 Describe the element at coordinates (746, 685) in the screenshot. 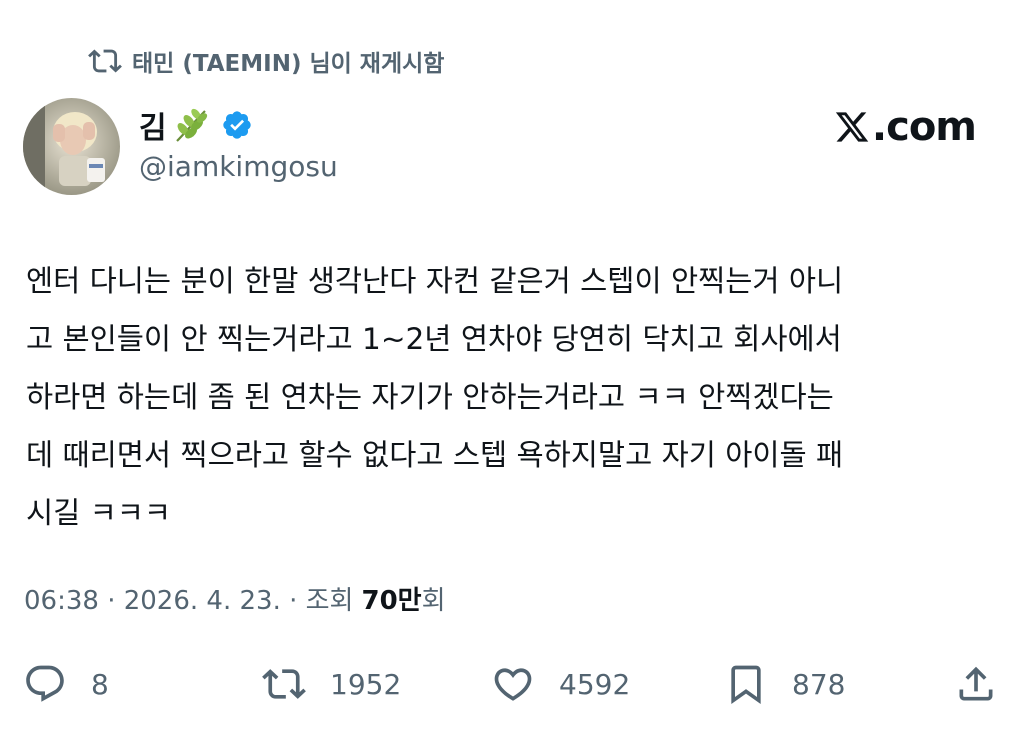

I see `bookmark-icon` at that location.